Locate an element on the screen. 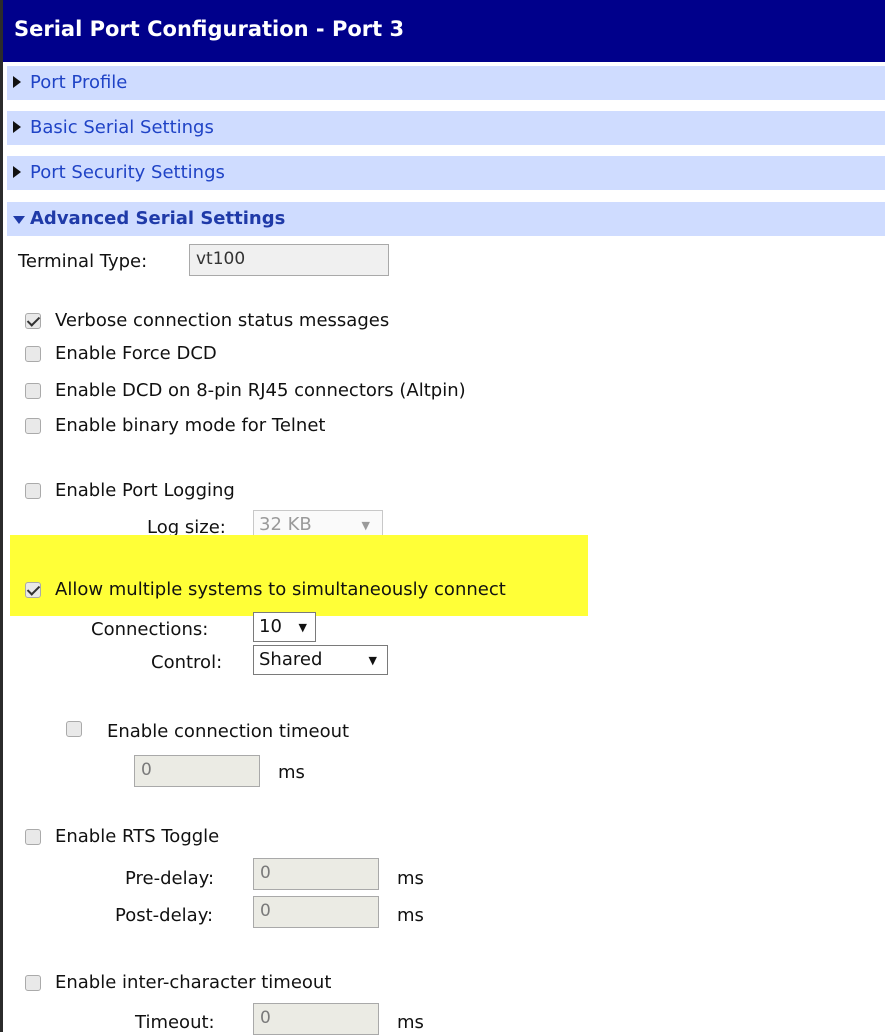  highlight-box is located at coordinates (299, 575).